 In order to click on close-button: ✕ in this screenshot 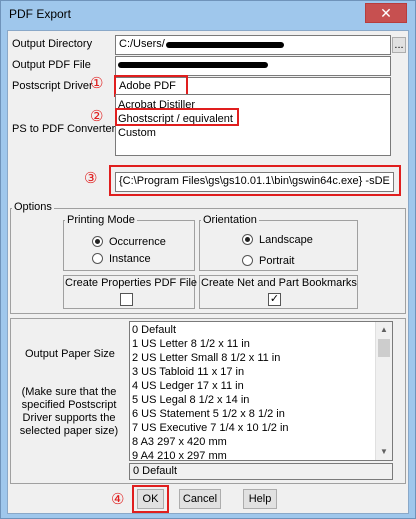, I will do `click(386, 13)`.